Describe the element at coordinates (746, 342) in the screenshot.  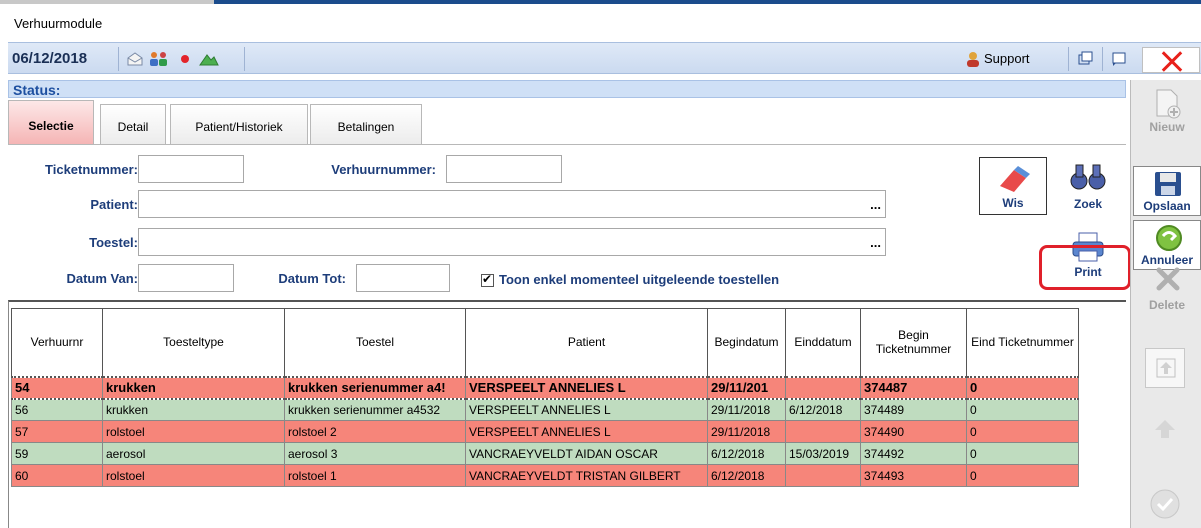
I see `column-header: Begindatum` at that location.